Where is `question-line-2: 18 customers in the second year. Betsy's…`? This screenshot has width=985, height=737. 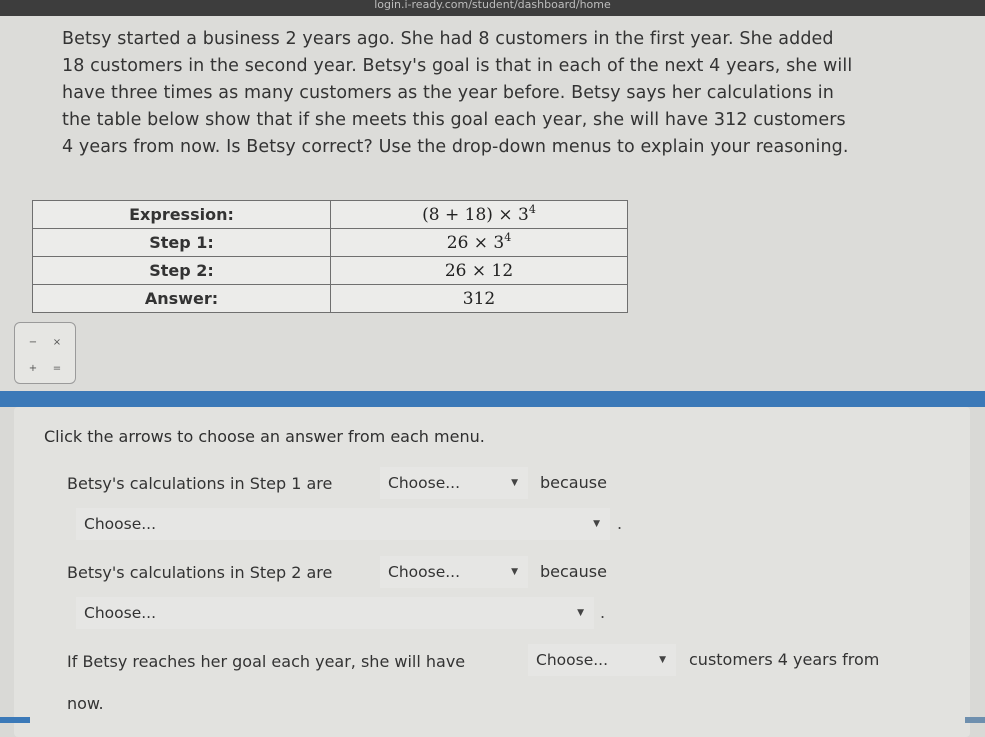
question-line-2: 18 customers in the second year. Betsy's… is located at coordinates (457, 66).